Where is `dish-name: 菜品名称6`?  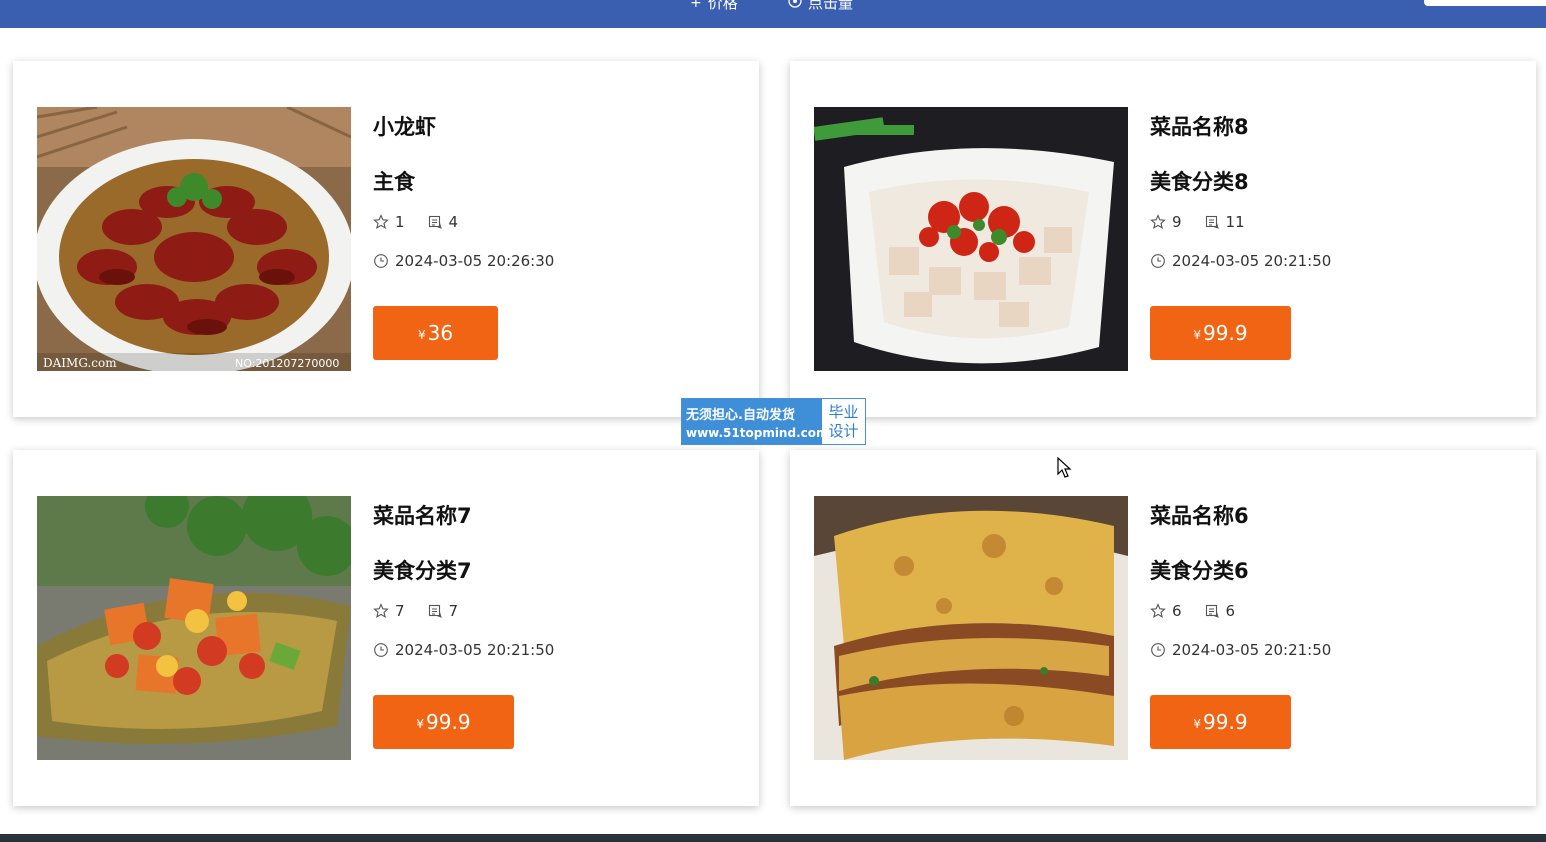 dish-name: 菜品名称6 is located at coordinates (1199, 515).